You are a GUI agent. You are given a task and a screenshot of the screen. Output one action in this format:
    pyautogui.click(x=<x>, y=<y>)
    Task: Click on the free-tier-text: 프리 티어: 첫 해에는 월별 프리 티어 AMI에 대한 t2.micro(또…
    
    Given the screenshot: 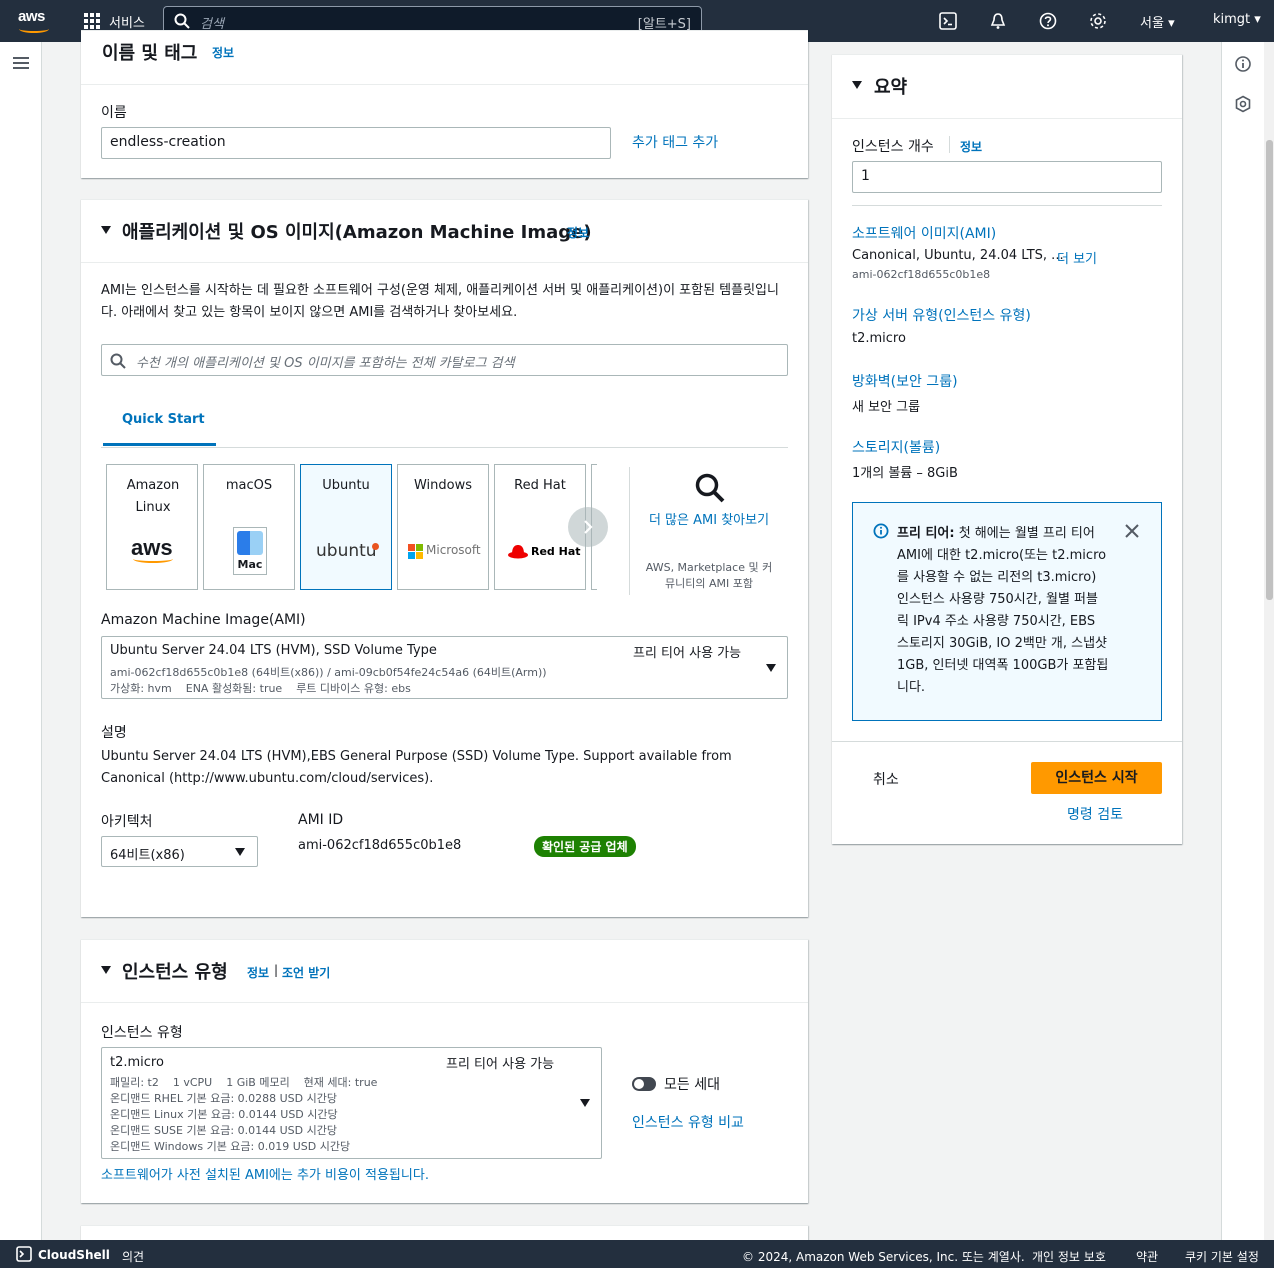 What is the action you would take?
    pyautogui.click(x=1003, y=611)
    